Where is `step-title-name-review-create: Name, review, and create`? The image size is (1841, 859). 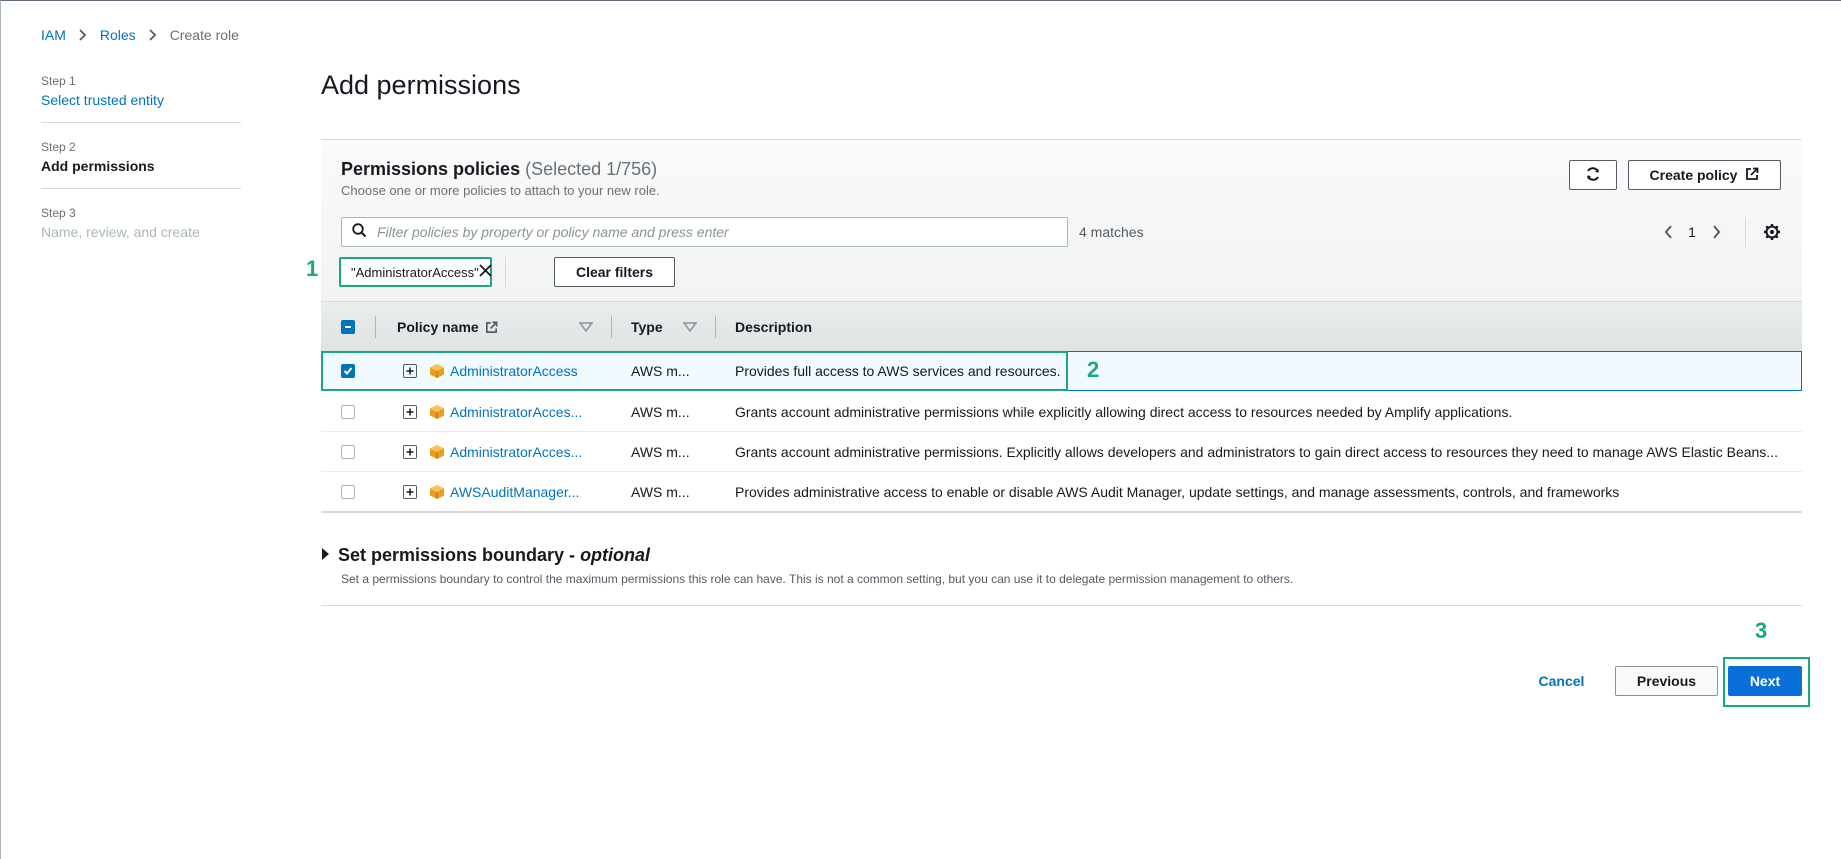 step-title-name-review-create: Name, review, and create is located at coordinates (120, 232).